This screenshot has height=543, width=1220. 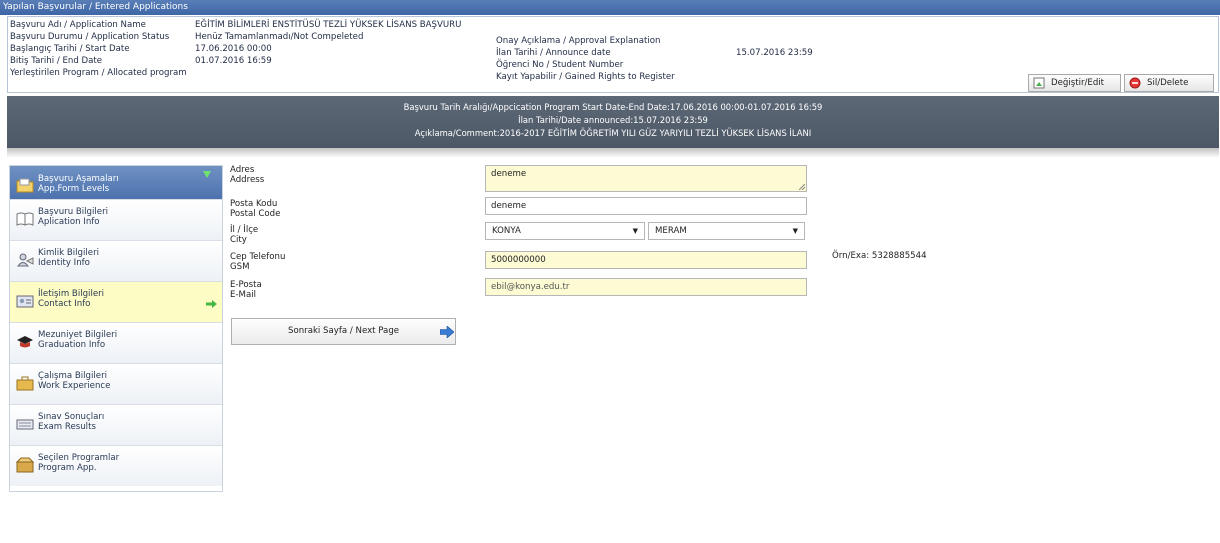 What do you see at coordinates (246, 285) in the screenshot?
I see `email-label-tr: E-Posta` at bounding box center [246, 285].